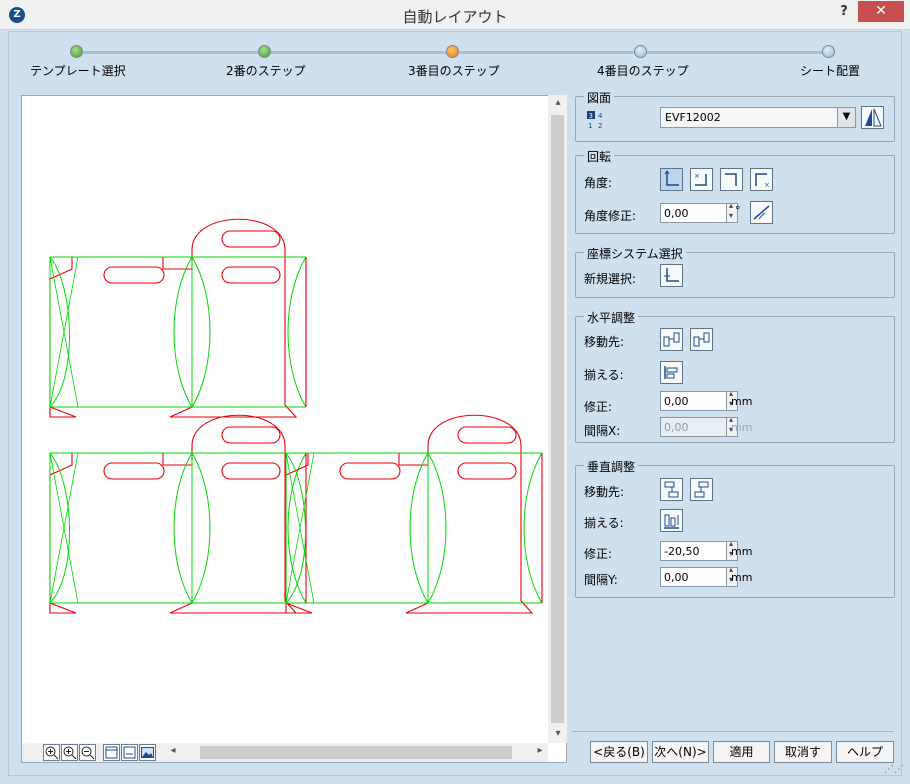  I want to click on zoom-out-icon, so click(87, 752).